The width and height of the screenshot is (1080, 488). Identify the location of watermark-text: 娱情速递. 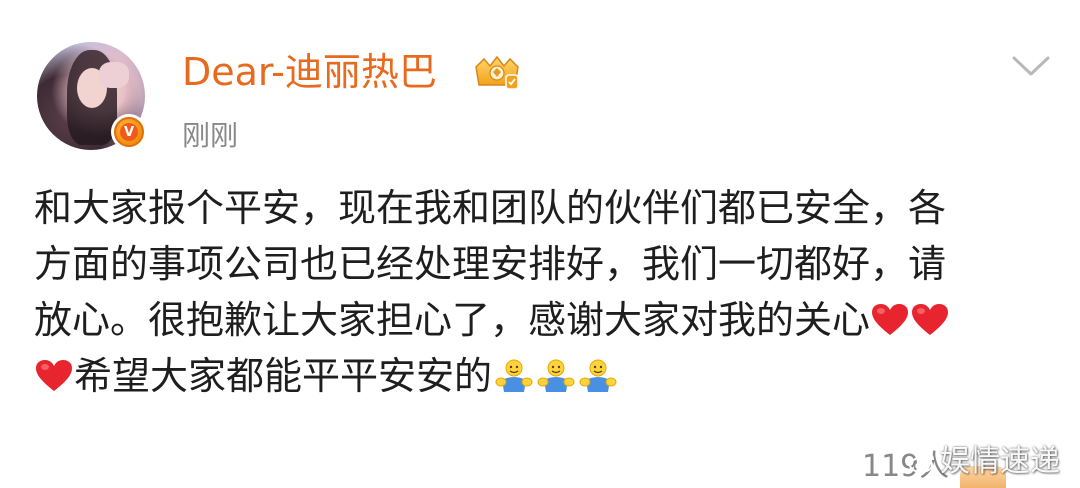
(1000, 461).